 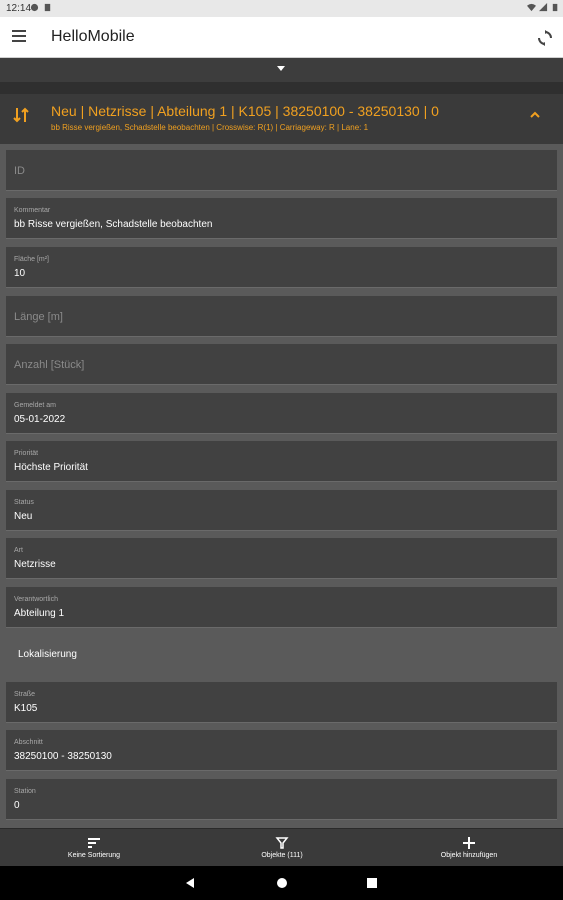 What do you see at coordinates (26, 708) in the screenshot?
I see `strasse-value: K105` at bounding box center [26, 708].